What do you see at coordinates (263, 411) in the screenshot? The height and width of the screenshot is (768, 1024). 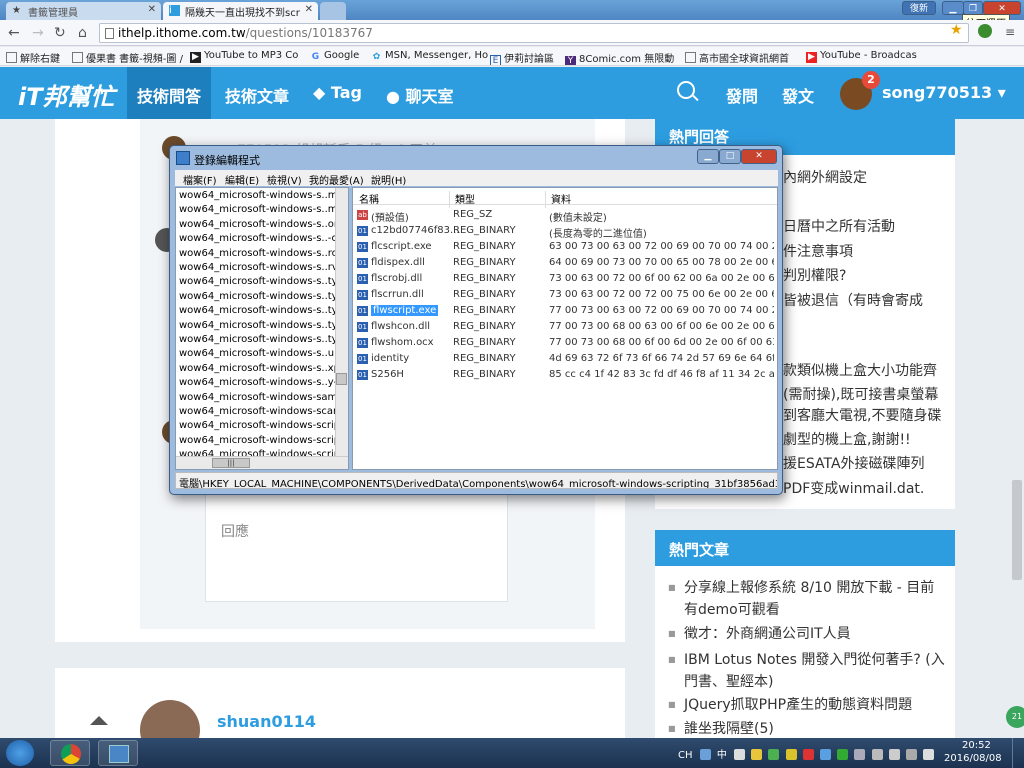 I see `tree-node: wow64_microsoft-windows-scanpr` at bounding box center [263, 411].